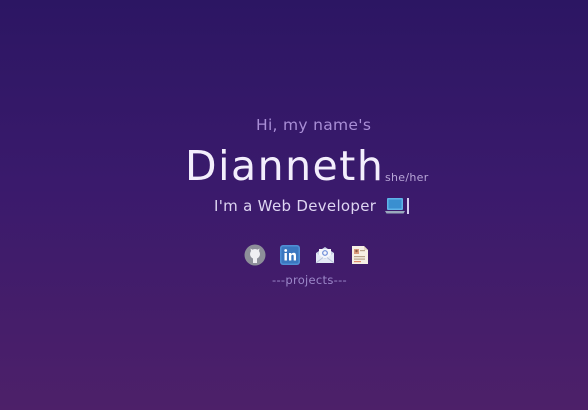  I want to click on projects-link: ---projects---, so click(309, 280).